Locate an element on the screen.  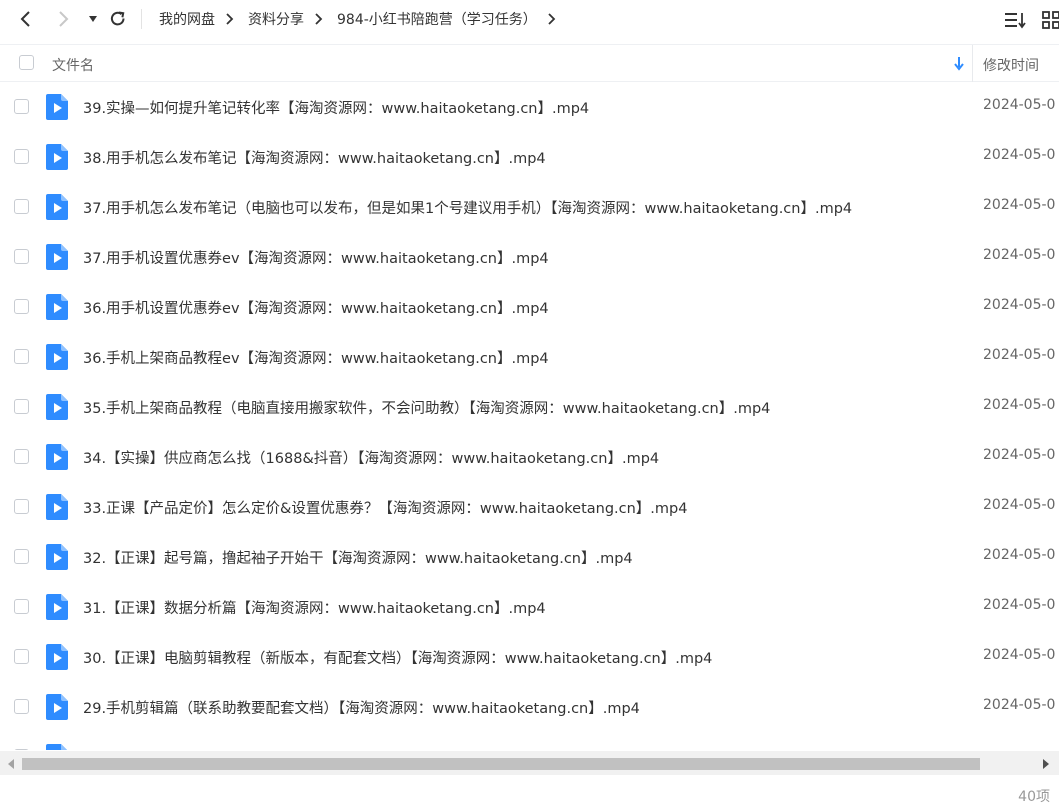
scroll-left-arrow is located at coordinates (11, 764).